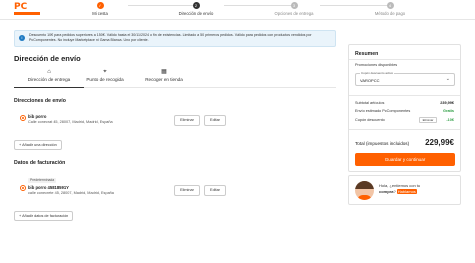 The image size is (475, 263). Describe the element at coordinates (294, 13) in the screenshot. I see `step-label: Opciones de entrega` at that location.